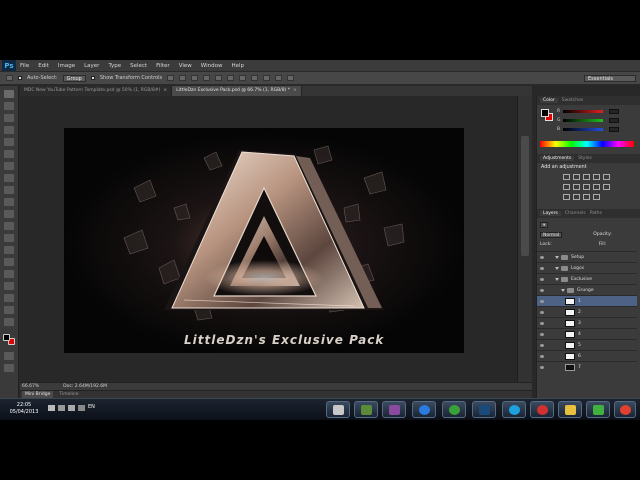 This screenshot has width=640, height=480. What do you see at coordinates (81, 408) in the screenshot?
I see `flag-icon` at bounding box center [81, 408].